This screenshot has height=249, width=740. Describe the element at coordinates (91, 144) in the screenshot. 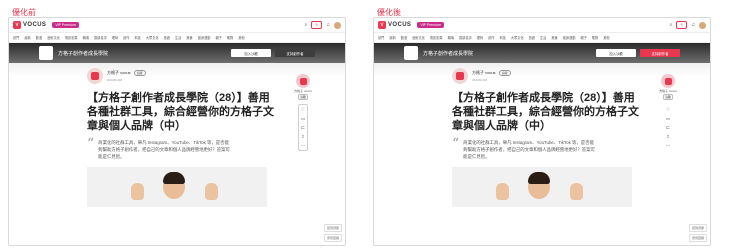

I see `quote-icon: “` at that location.